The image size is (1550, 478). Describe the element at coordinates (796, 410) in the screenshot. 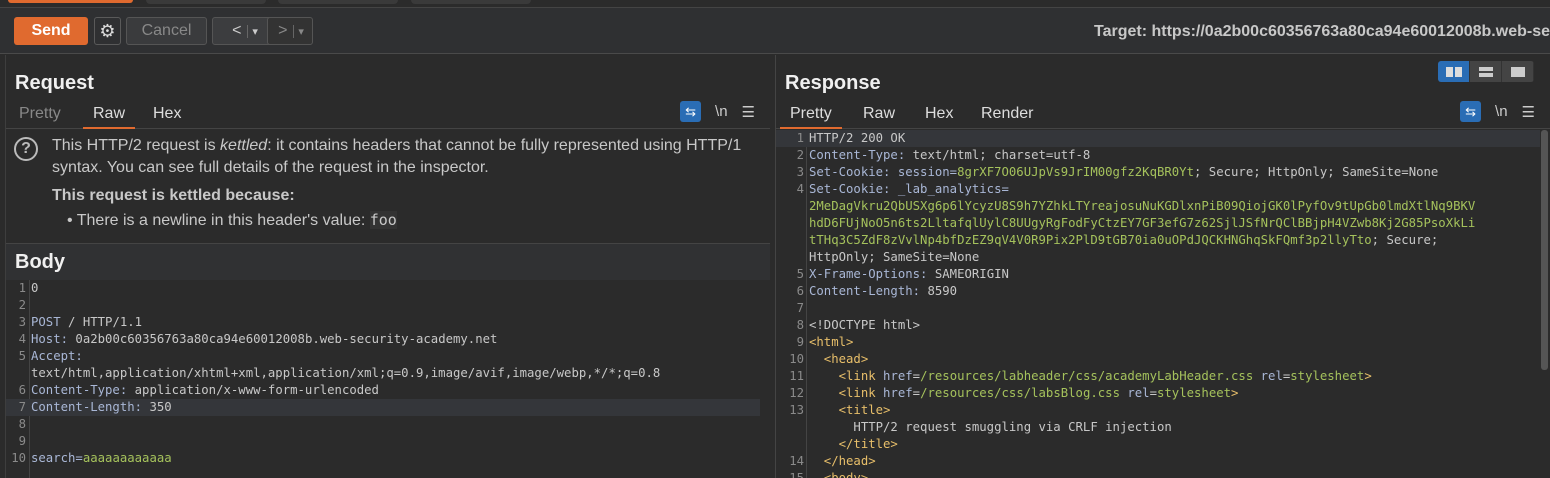

I see `line-number: 13` at that location.